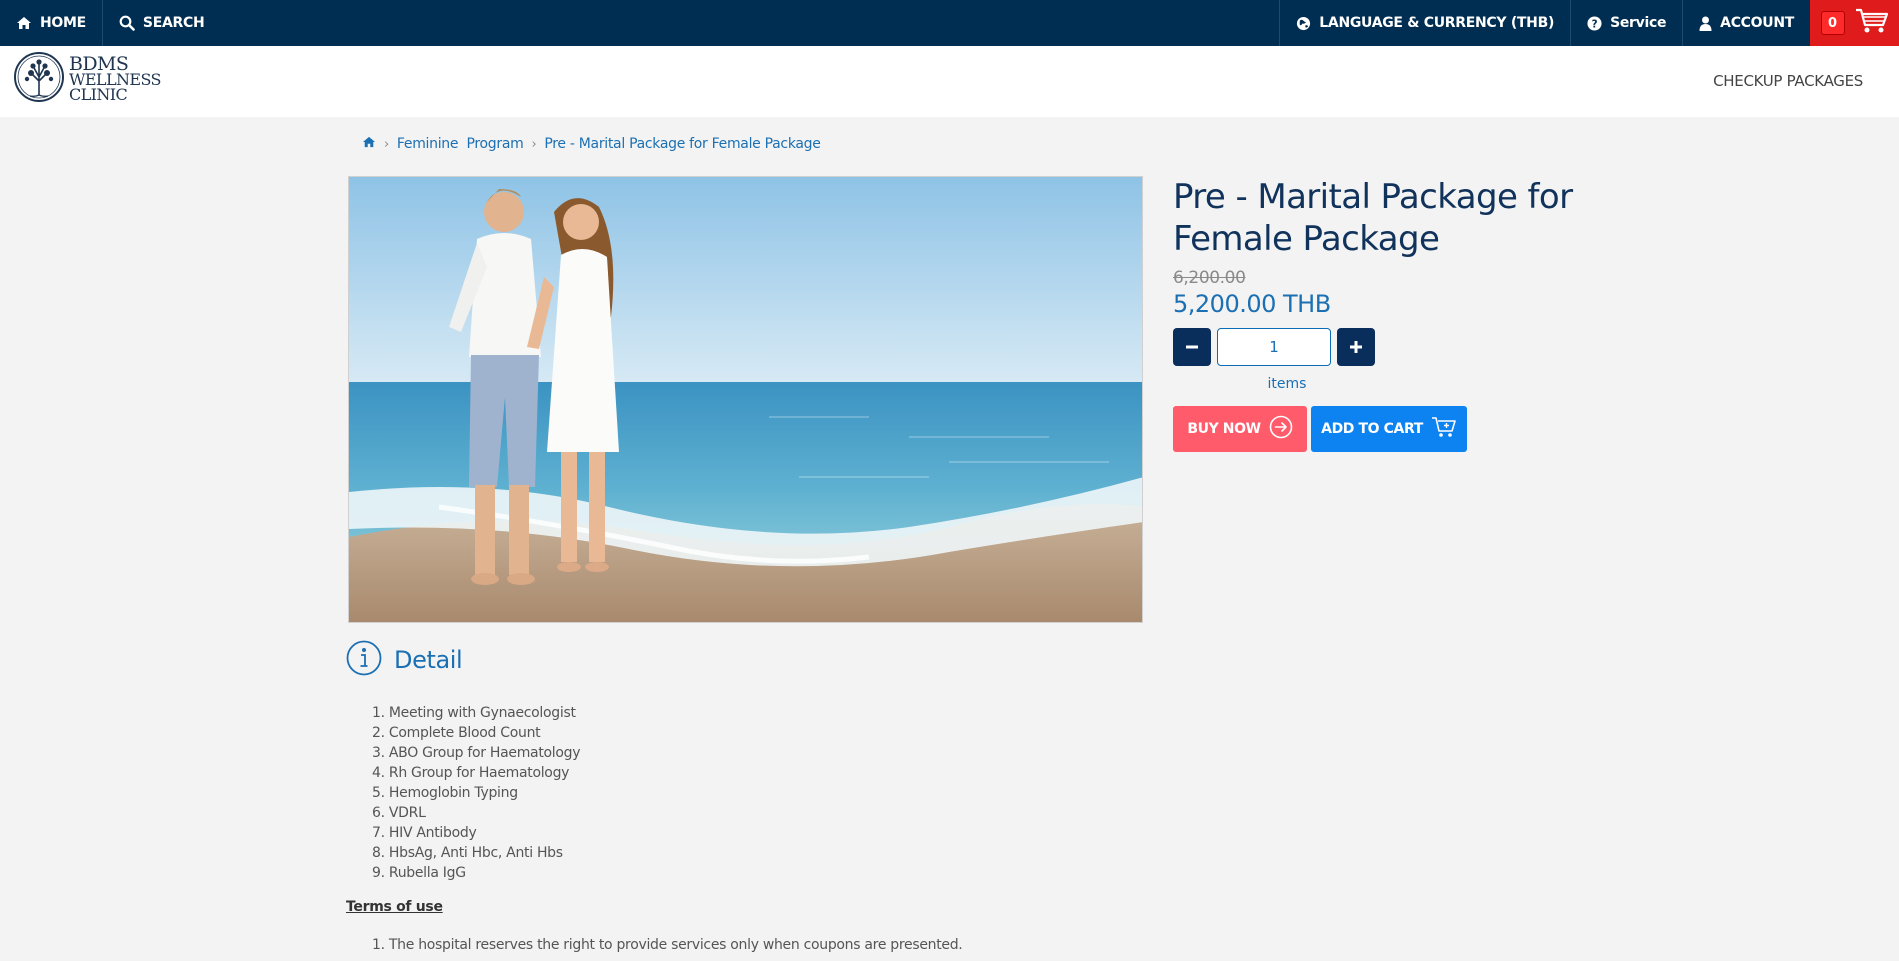 Image resolution: width=1899 pixels, height=961 pixels. What do you see at coordinates (1303, 23) in the screenshot?
I see `globe-icon` at bounding box center [1303, 23].